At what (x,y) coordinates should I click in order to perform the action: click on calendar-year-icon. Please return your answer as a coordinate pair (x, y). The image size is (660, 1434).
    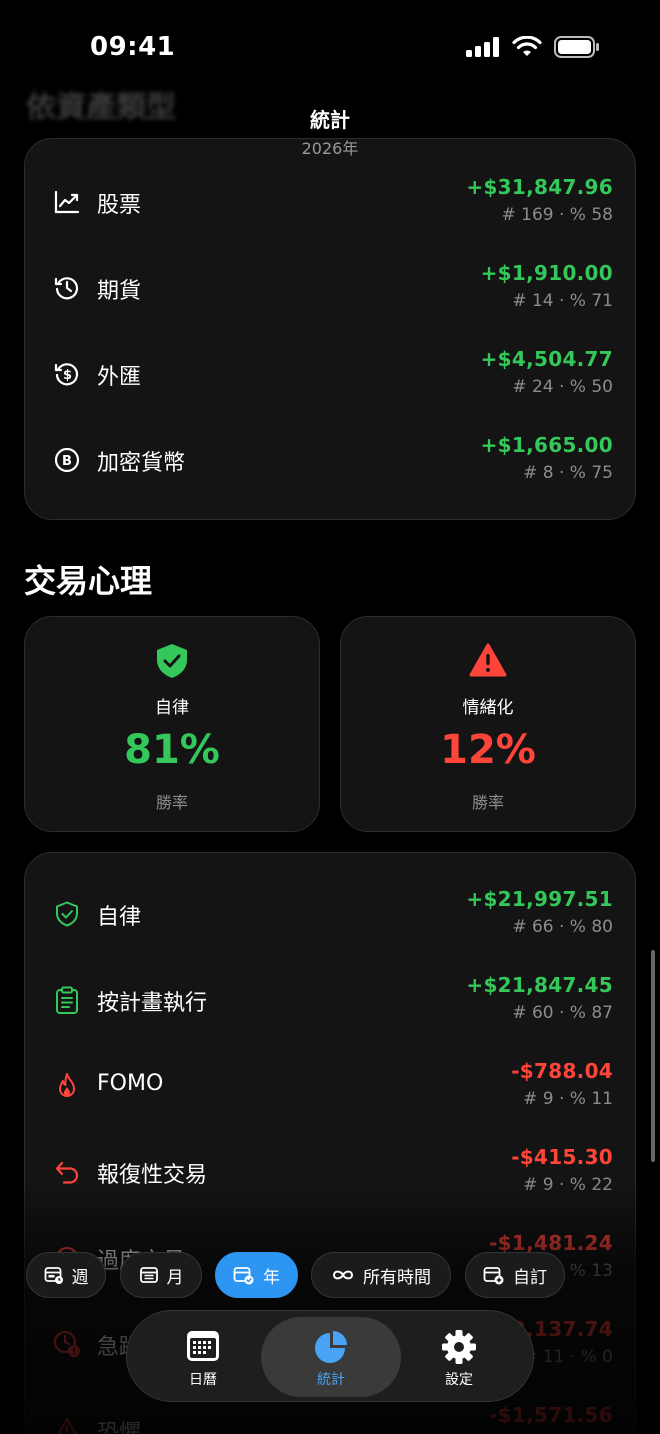
    Looking at the image, I should click on (243, 1276).